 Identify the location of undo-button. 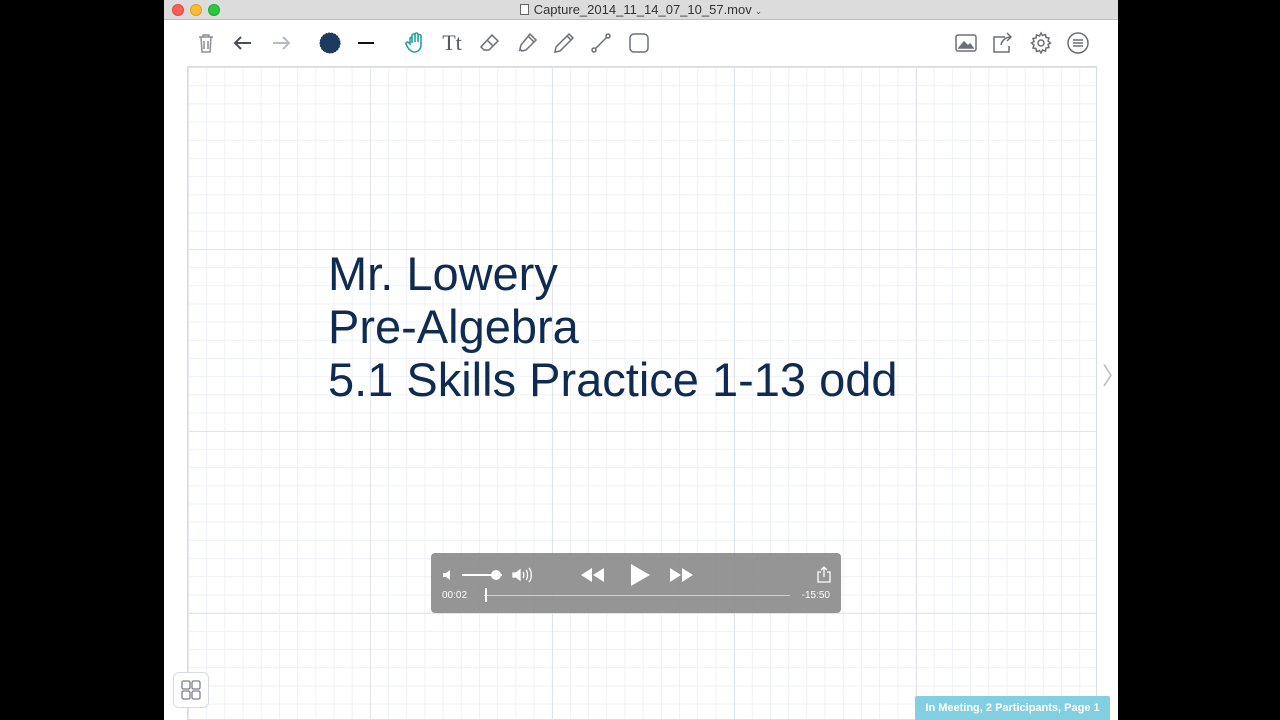
(243, 43).